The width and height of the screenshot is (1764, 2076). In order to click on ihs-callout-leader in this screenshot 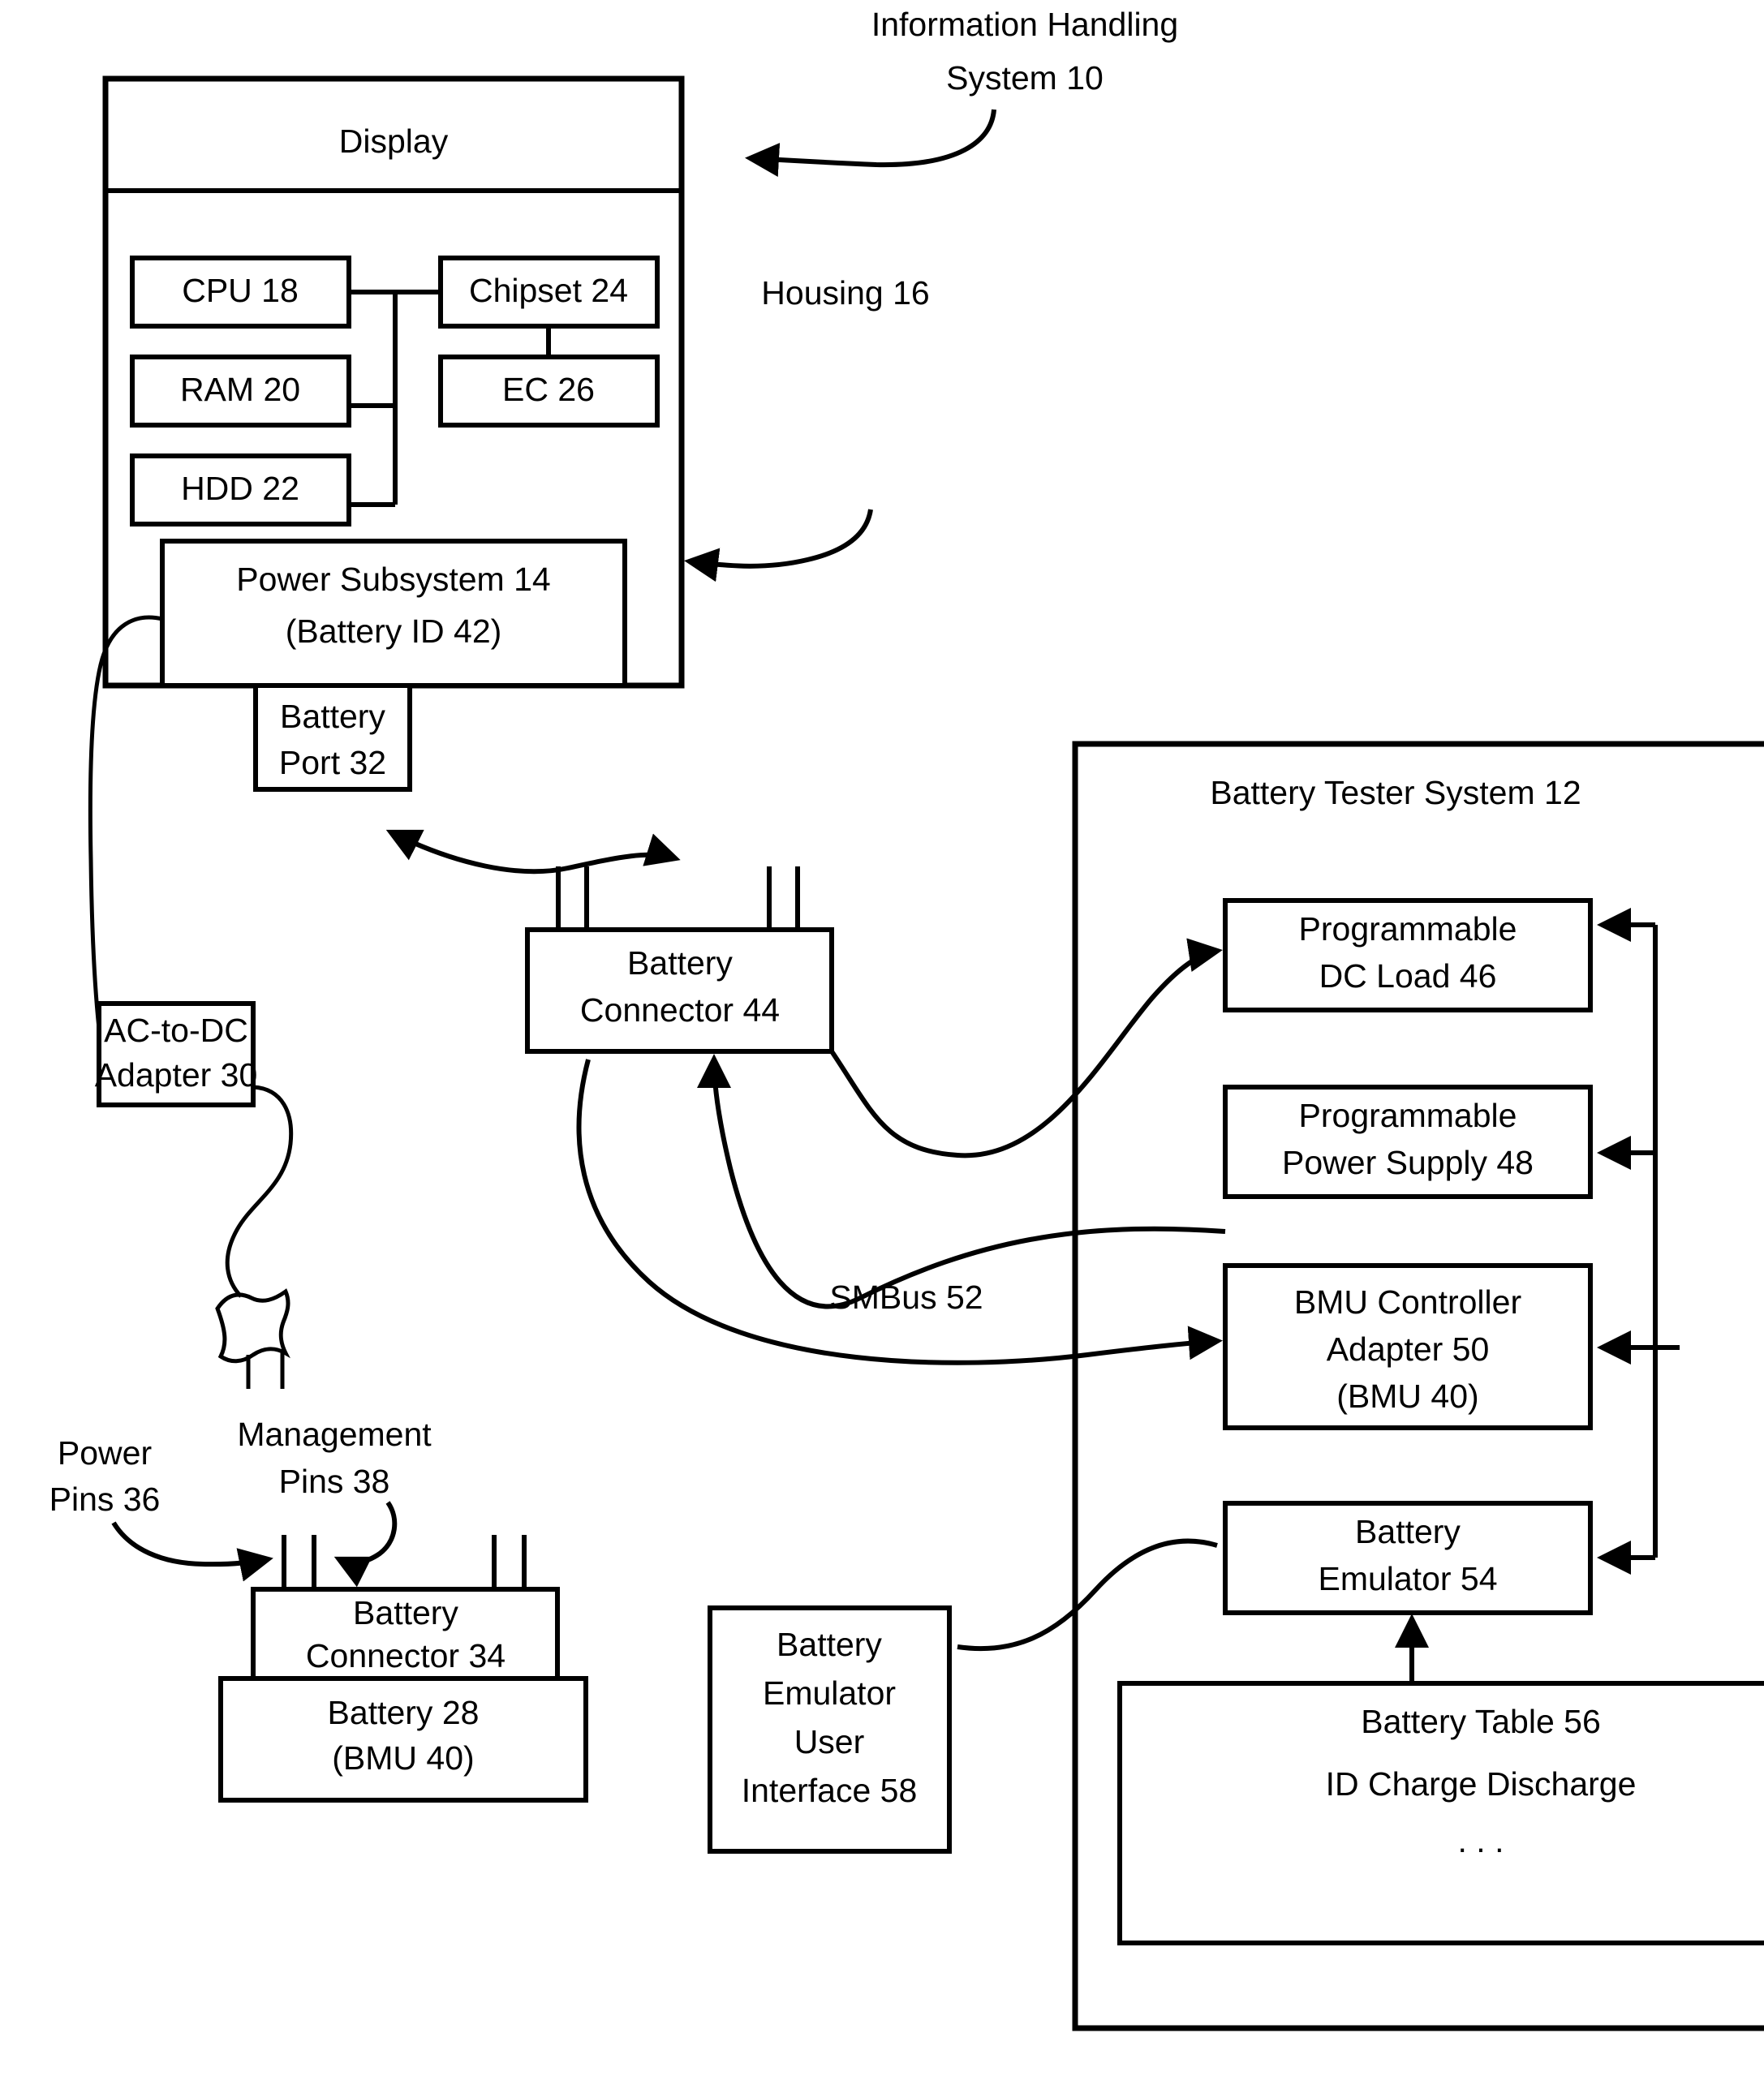, I will do `click(870, 143)`.